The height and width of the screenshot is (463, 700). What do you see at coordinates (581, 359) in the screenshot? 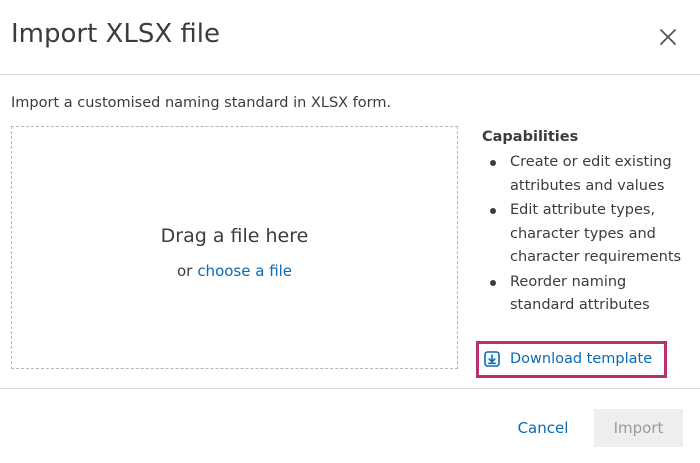
I see `download-template-label: Download template` at bounding box center [581, 359].